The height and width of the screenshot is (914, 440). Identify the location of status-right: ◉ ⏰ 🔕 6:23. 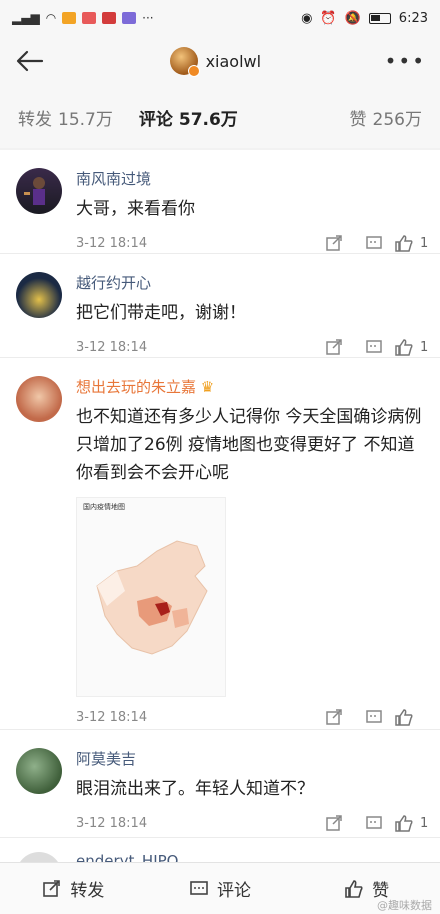
(364, 18).